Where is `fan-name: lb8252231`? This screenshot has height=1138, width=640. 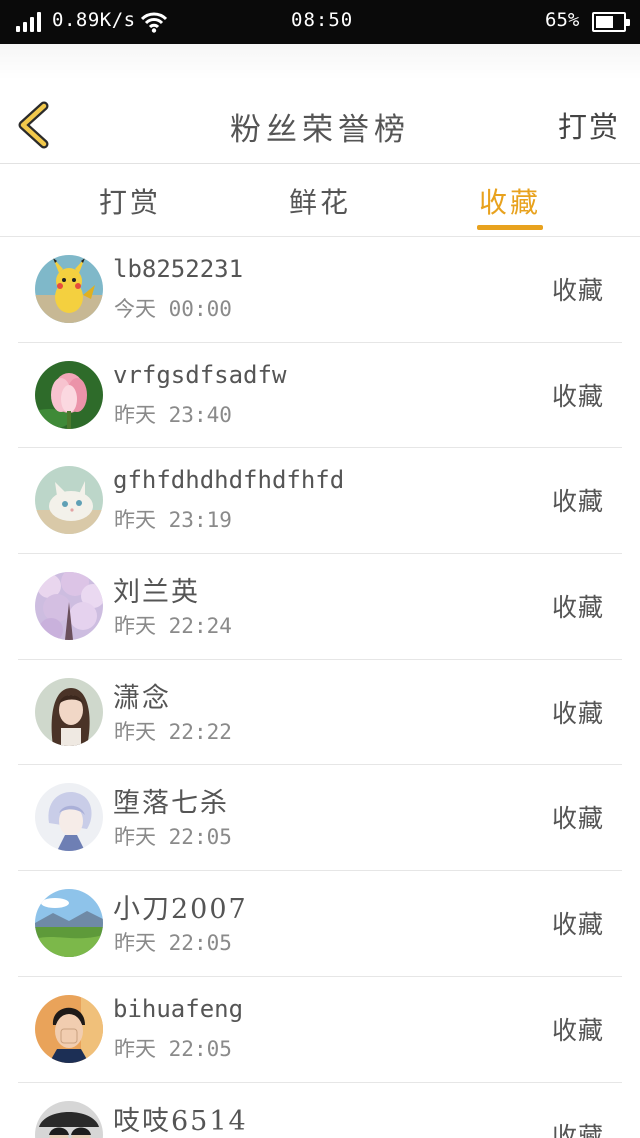
fan-name: lb8252231 is located at coordinates (178, 269).